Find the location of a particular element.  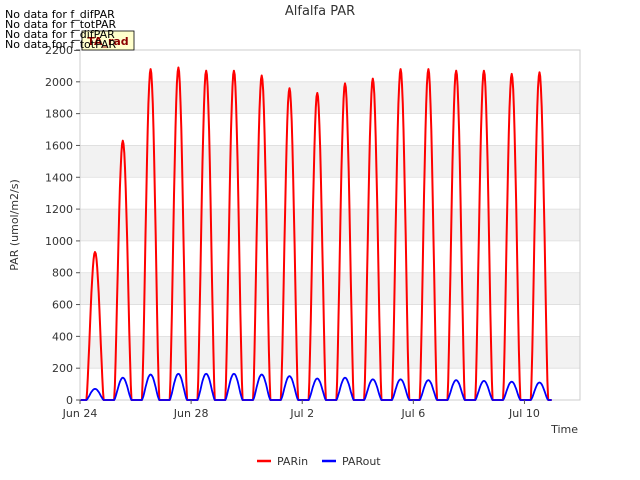

legend-label-parin: PARin is located at coordinates (292, 461).